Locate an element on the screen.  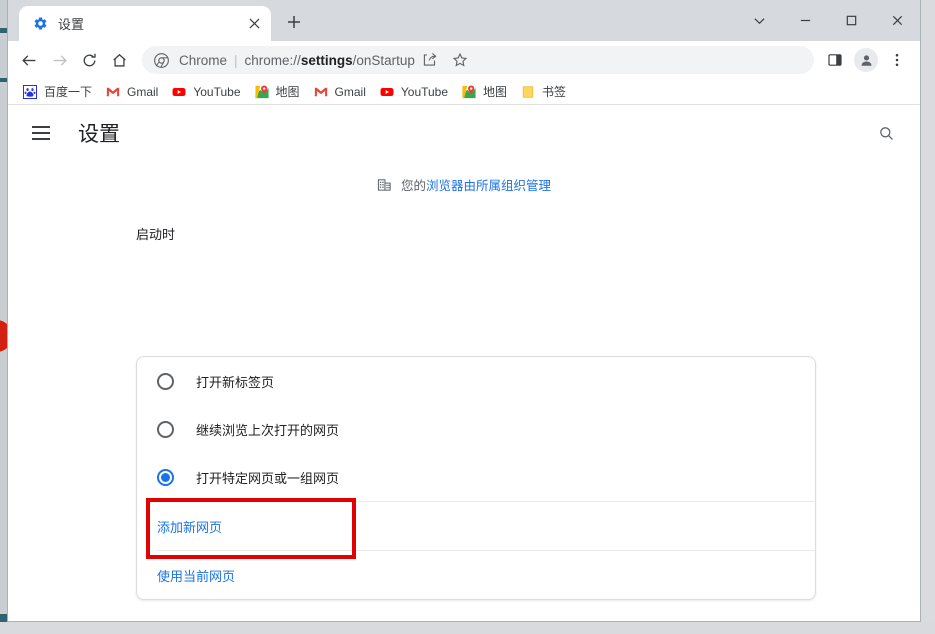
tab-search-button is located at coordinates (759, 21).